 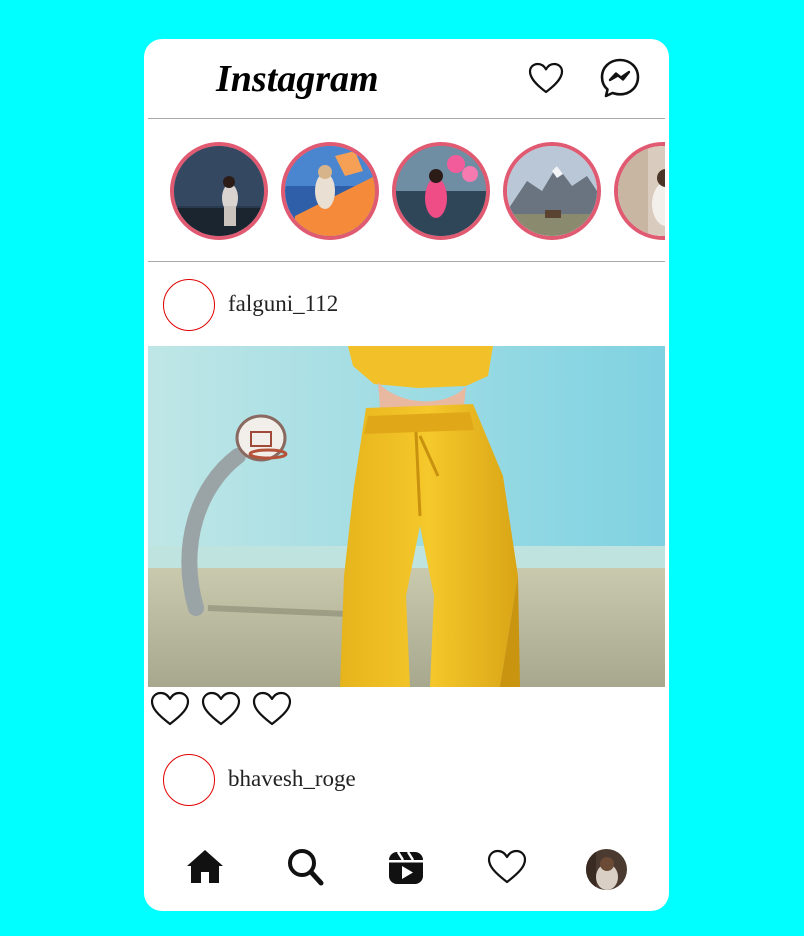 What do you see at coordinates (205, 867) in the screenshot?
I see `home-icon` at bounding box center [205, 867].